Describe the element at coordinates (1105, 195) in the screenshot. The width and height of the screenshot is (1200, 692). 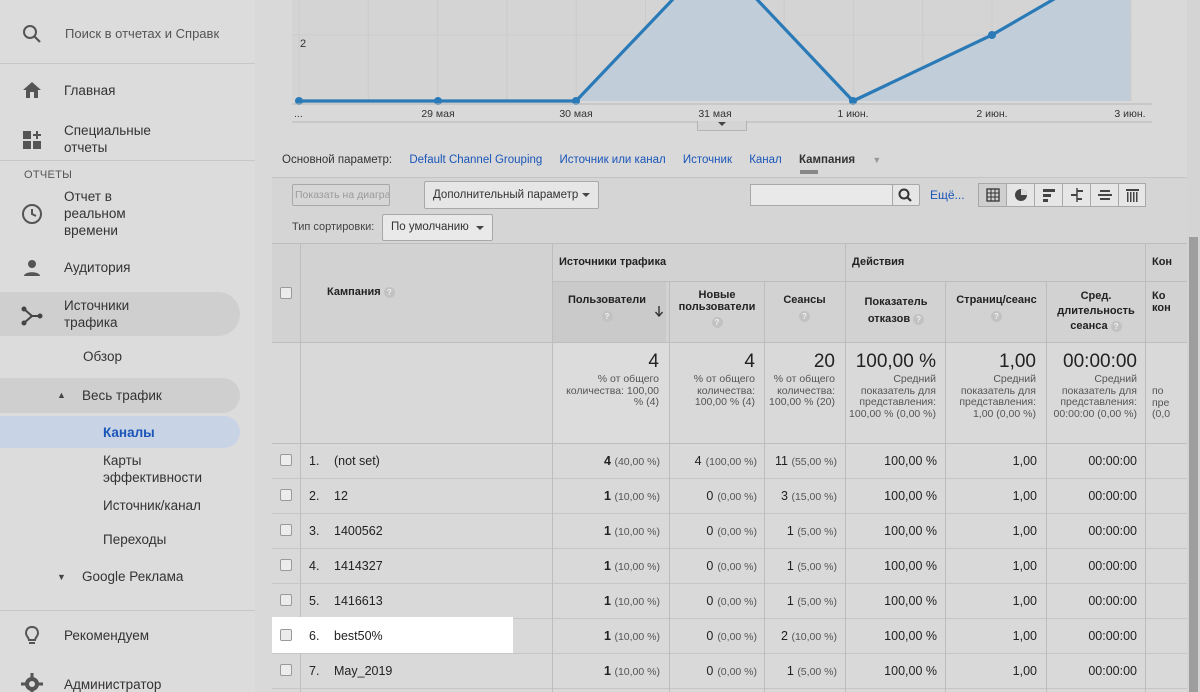
I see `view-term-cloud-button` at that location.